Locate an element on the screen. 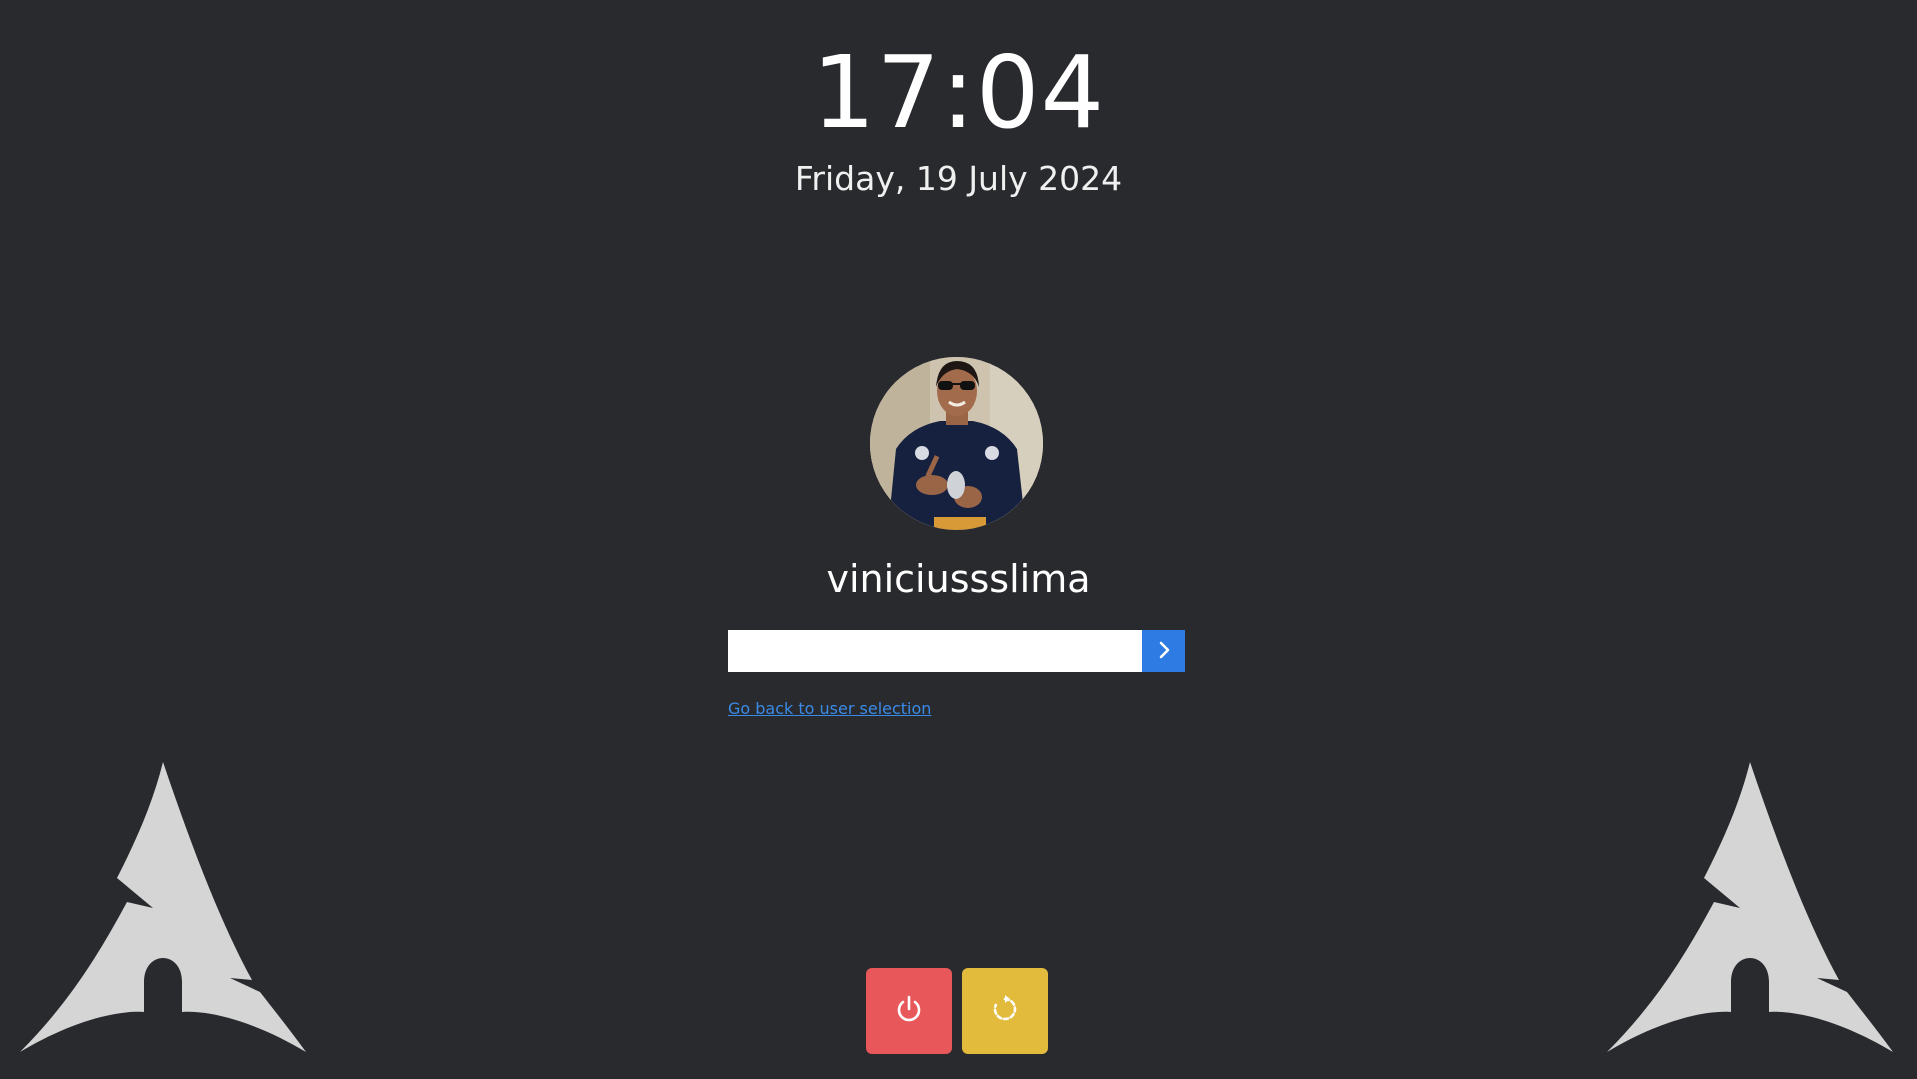  avatar is located at coordinates (956, 443).